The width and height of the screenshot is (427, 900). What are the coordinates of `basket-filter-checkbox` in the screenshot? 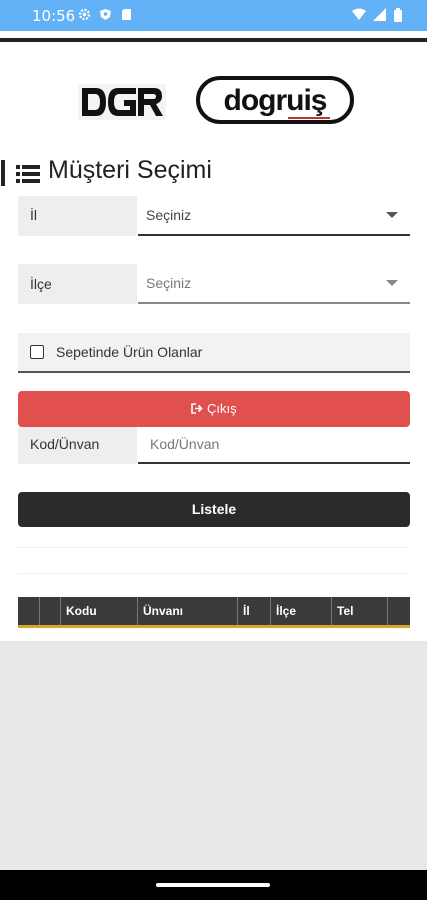 It's located at (37, 352).